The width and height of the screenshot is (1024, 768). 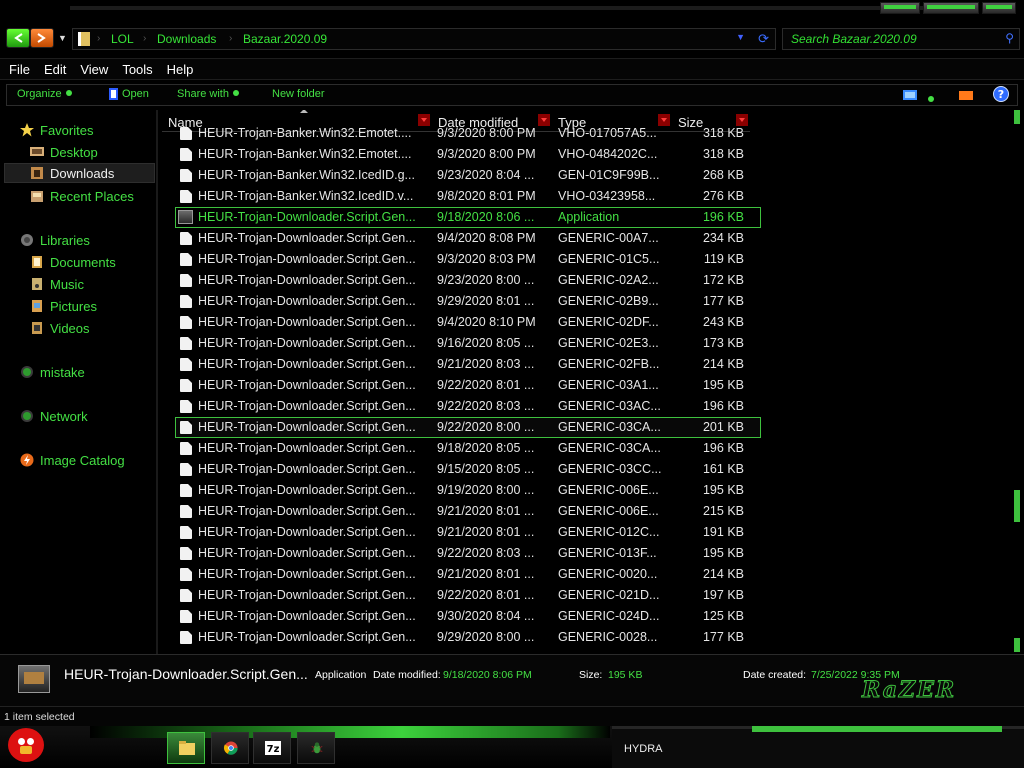 What do you see at coordinates (72, 460) in the screenshot?
I see `sidebar-item-image-catalog: Image Catalog` at bounding box center [72, 460].